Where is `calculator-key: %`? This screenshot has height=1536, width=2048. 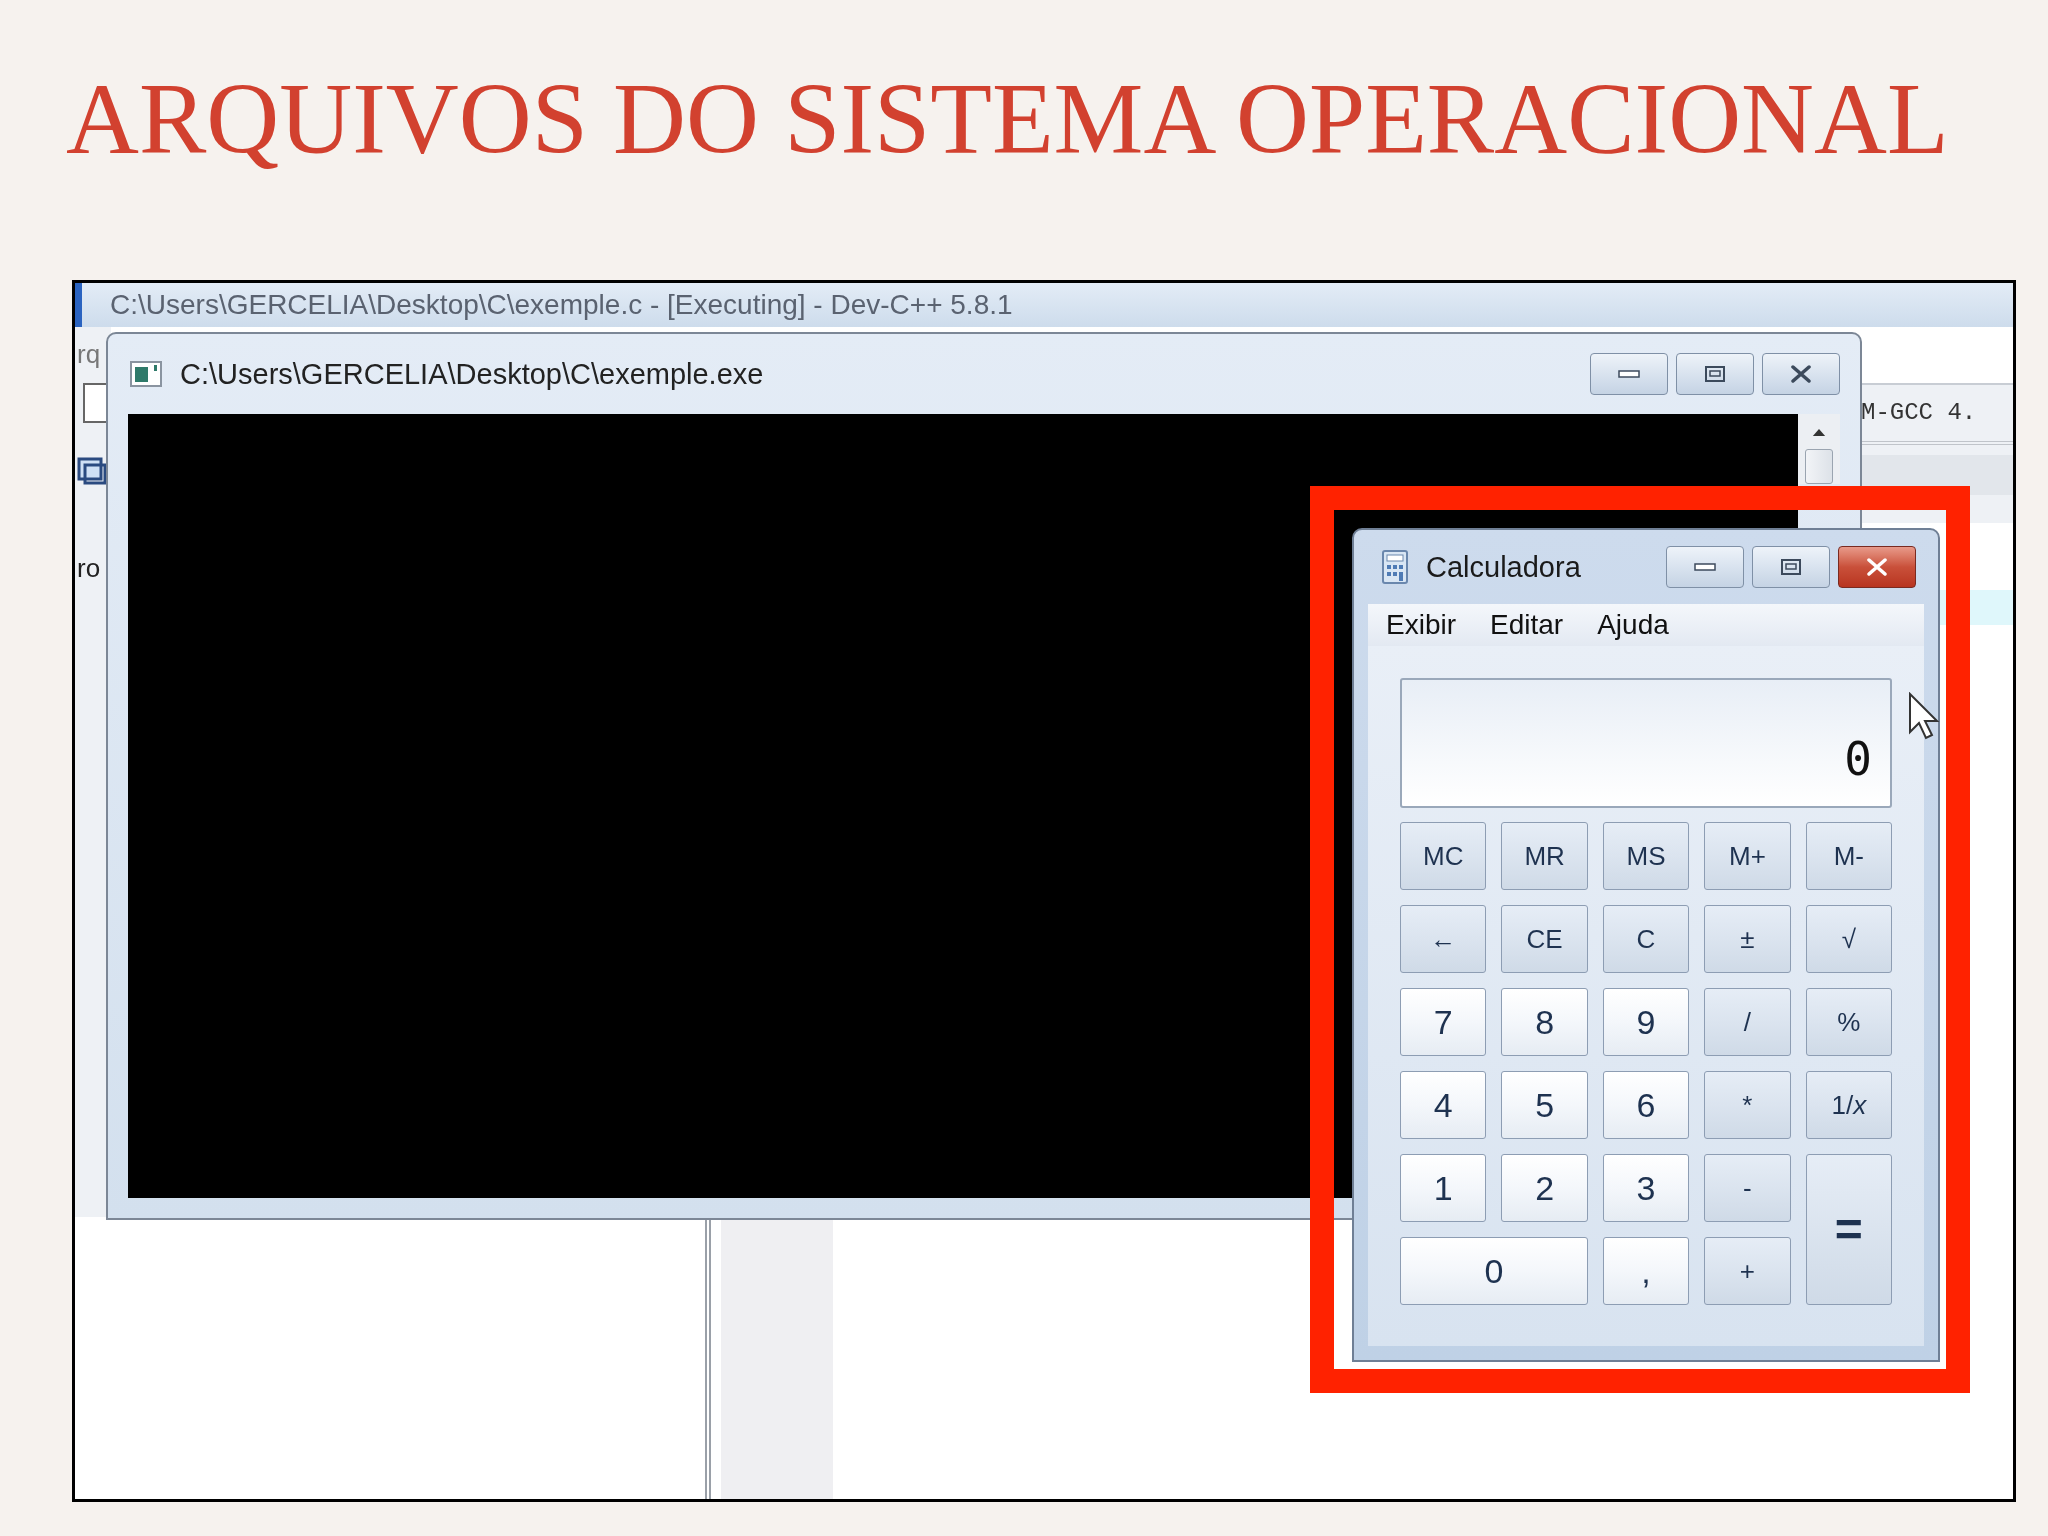 calculator-key: % is located at coordinates (1848, 1022).